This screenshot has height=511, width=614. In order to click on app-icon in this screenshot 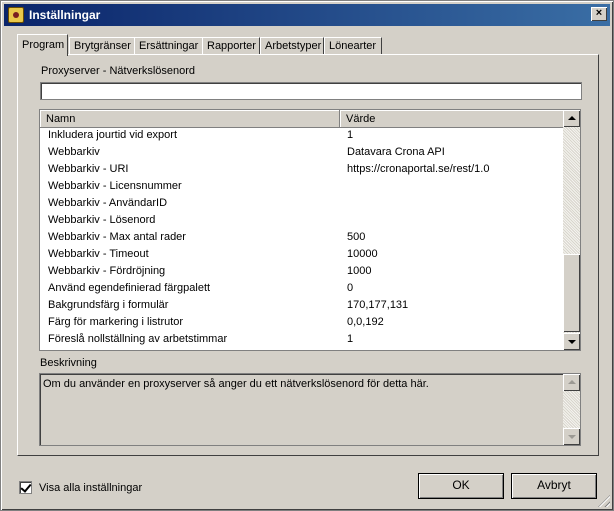, I will do `click(16, 15)`.